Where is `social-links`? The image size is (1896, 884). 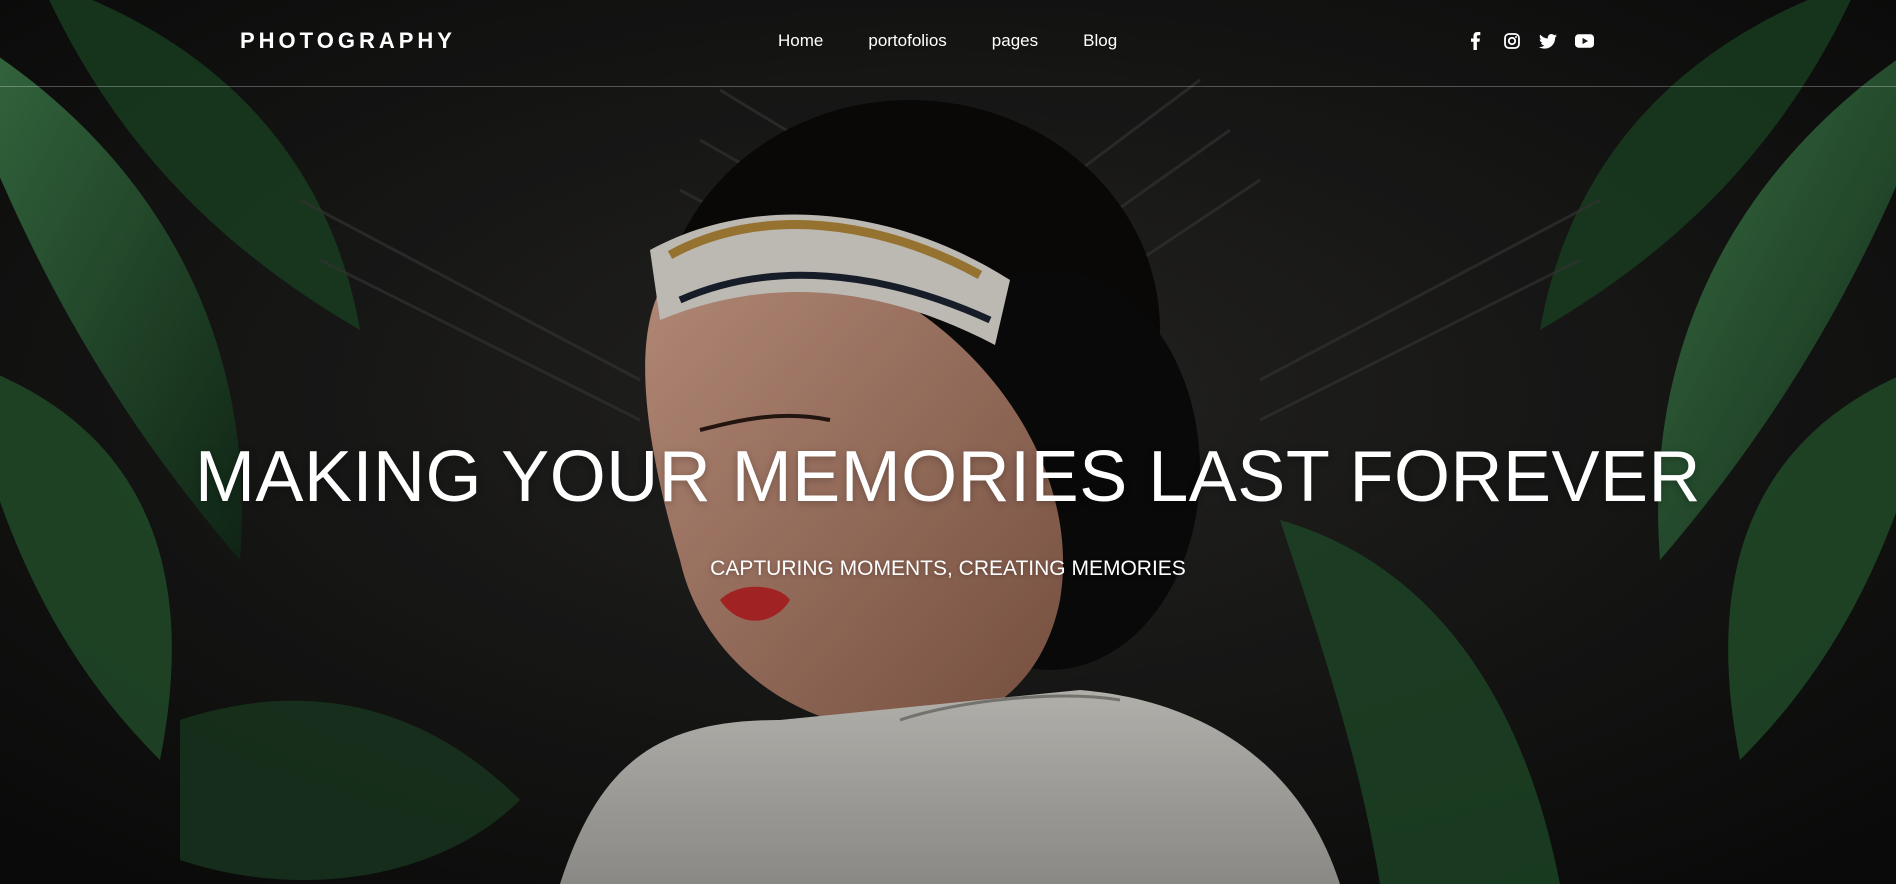
social-links is located at coordinates (1530, 41).